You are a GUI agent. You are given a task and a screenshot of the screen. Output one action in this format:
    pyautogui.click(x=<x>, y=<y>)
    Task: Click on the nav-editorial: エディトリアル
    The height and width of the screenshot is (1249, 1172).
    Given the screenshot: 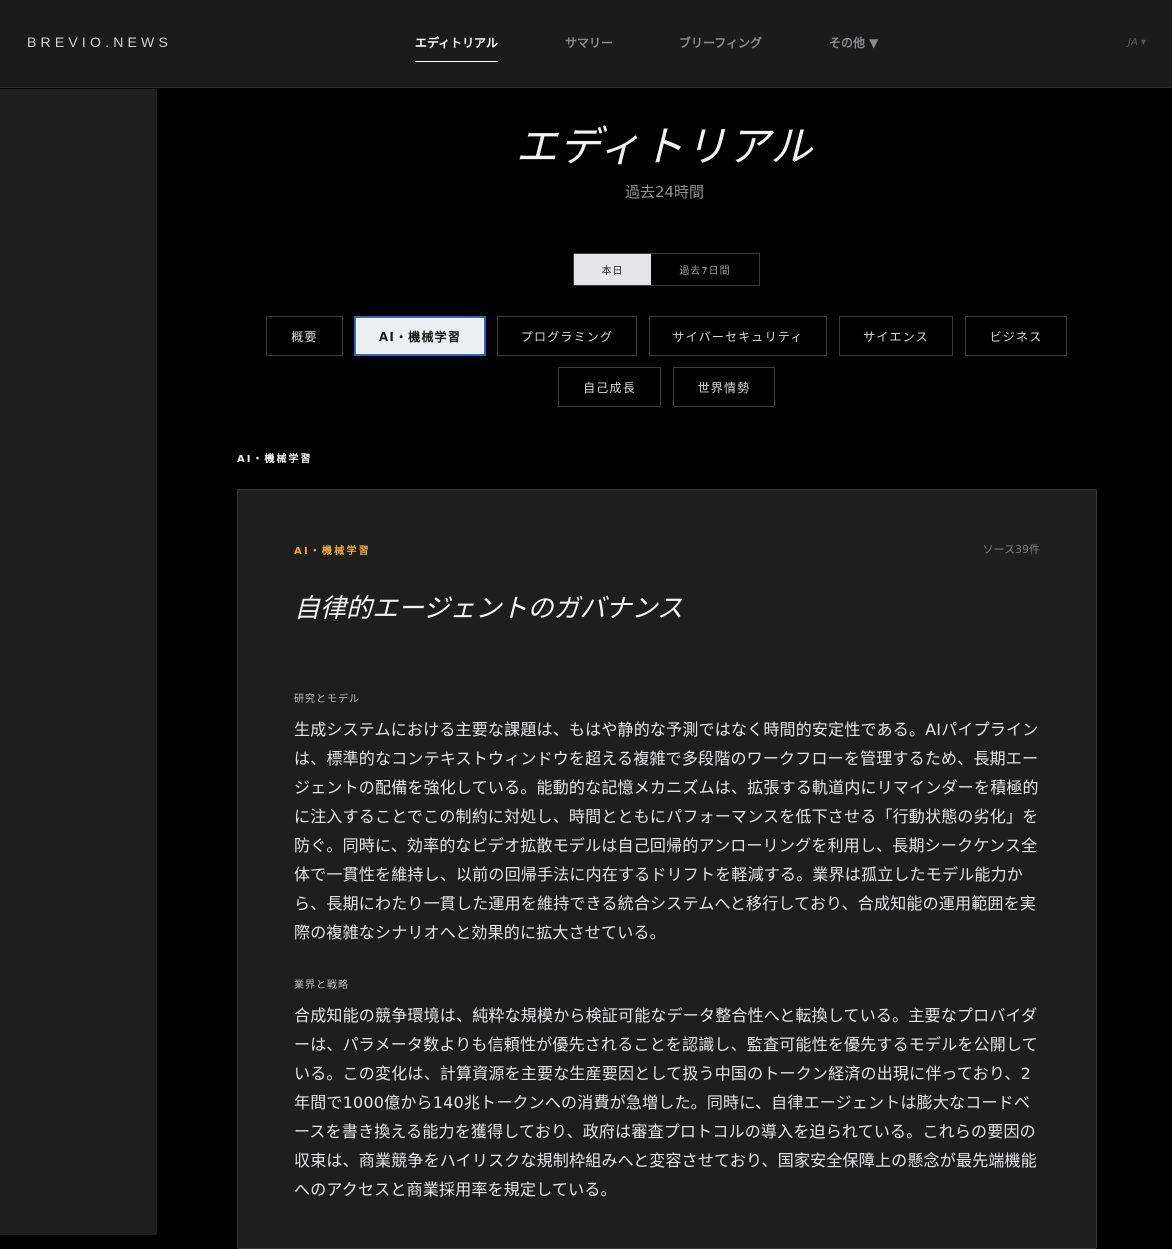 What is the action you would take?
    pyautogui.click(x=457, y=48)
    